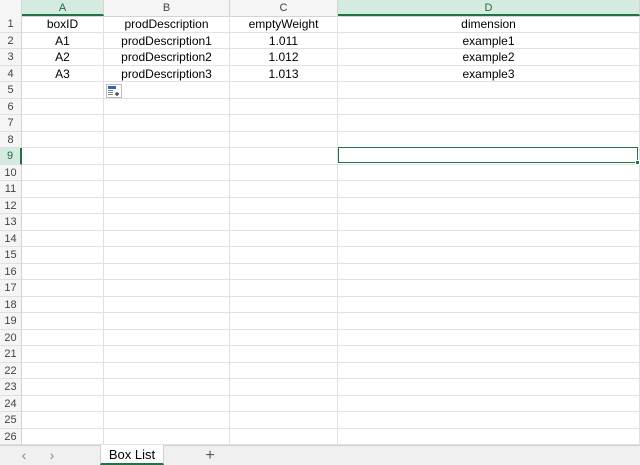  Describe the element at coordinates (11, 321) in the screenshot. I see `row-header: 19` at that location.